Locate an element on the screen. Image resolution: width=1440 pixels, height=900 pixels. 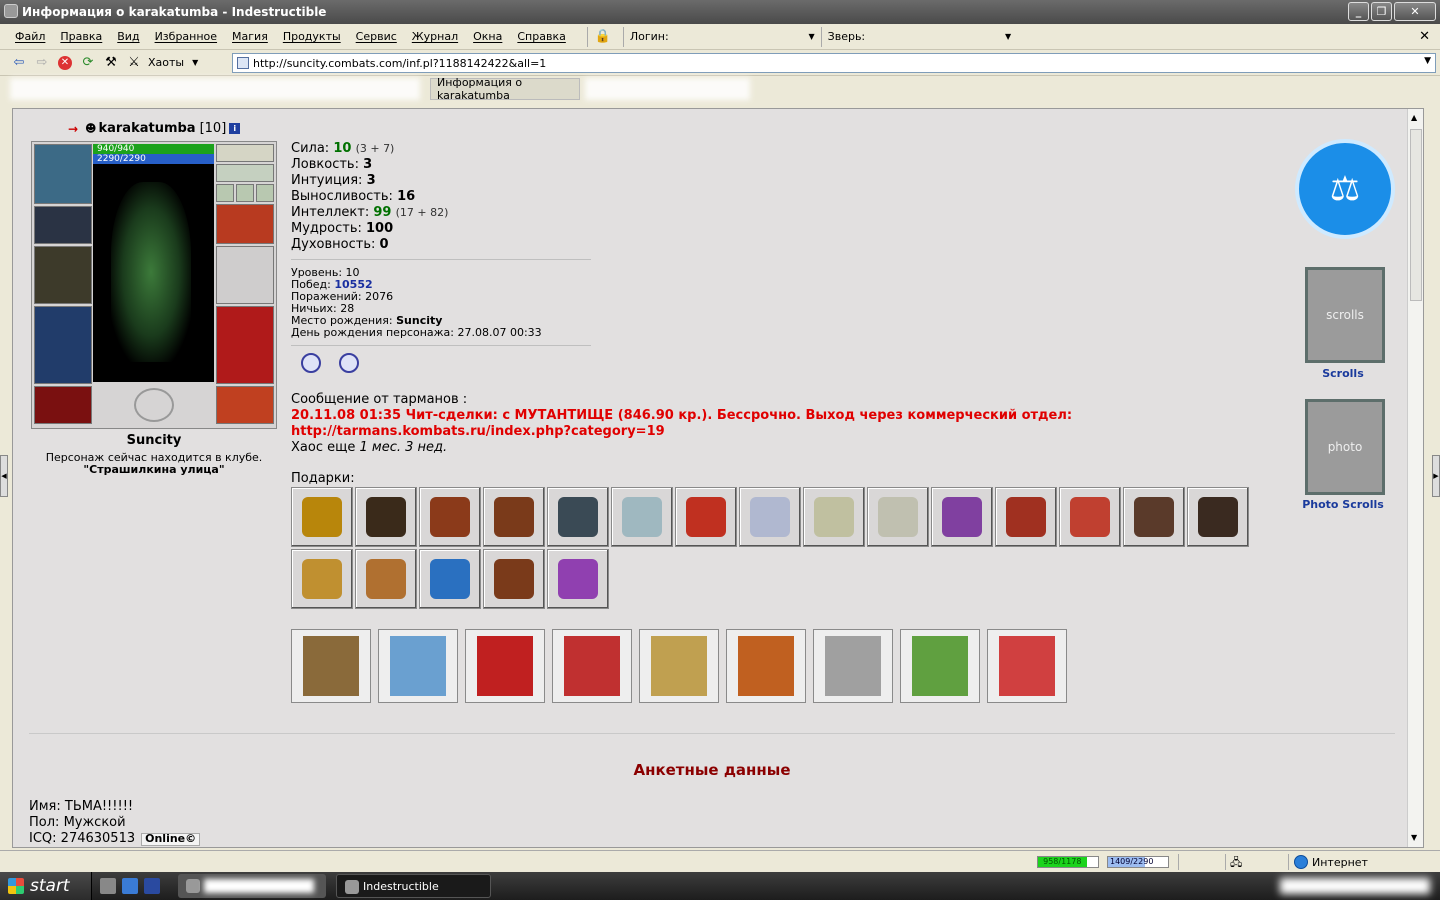
align-badge-icon is located at coordinates (349, 363).